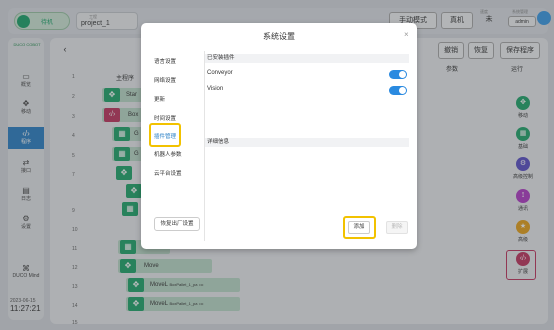  I want to click on factory-reset-button: 恢复出厂设置, so click(177, 224).